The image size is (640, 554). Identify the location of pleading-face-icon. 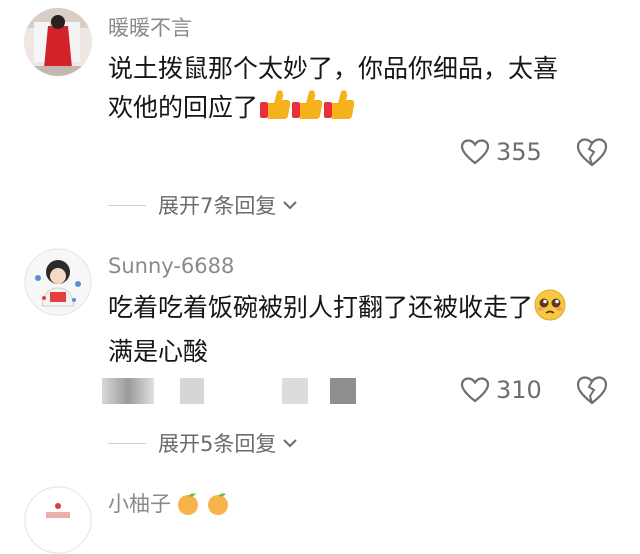
(550, 310).